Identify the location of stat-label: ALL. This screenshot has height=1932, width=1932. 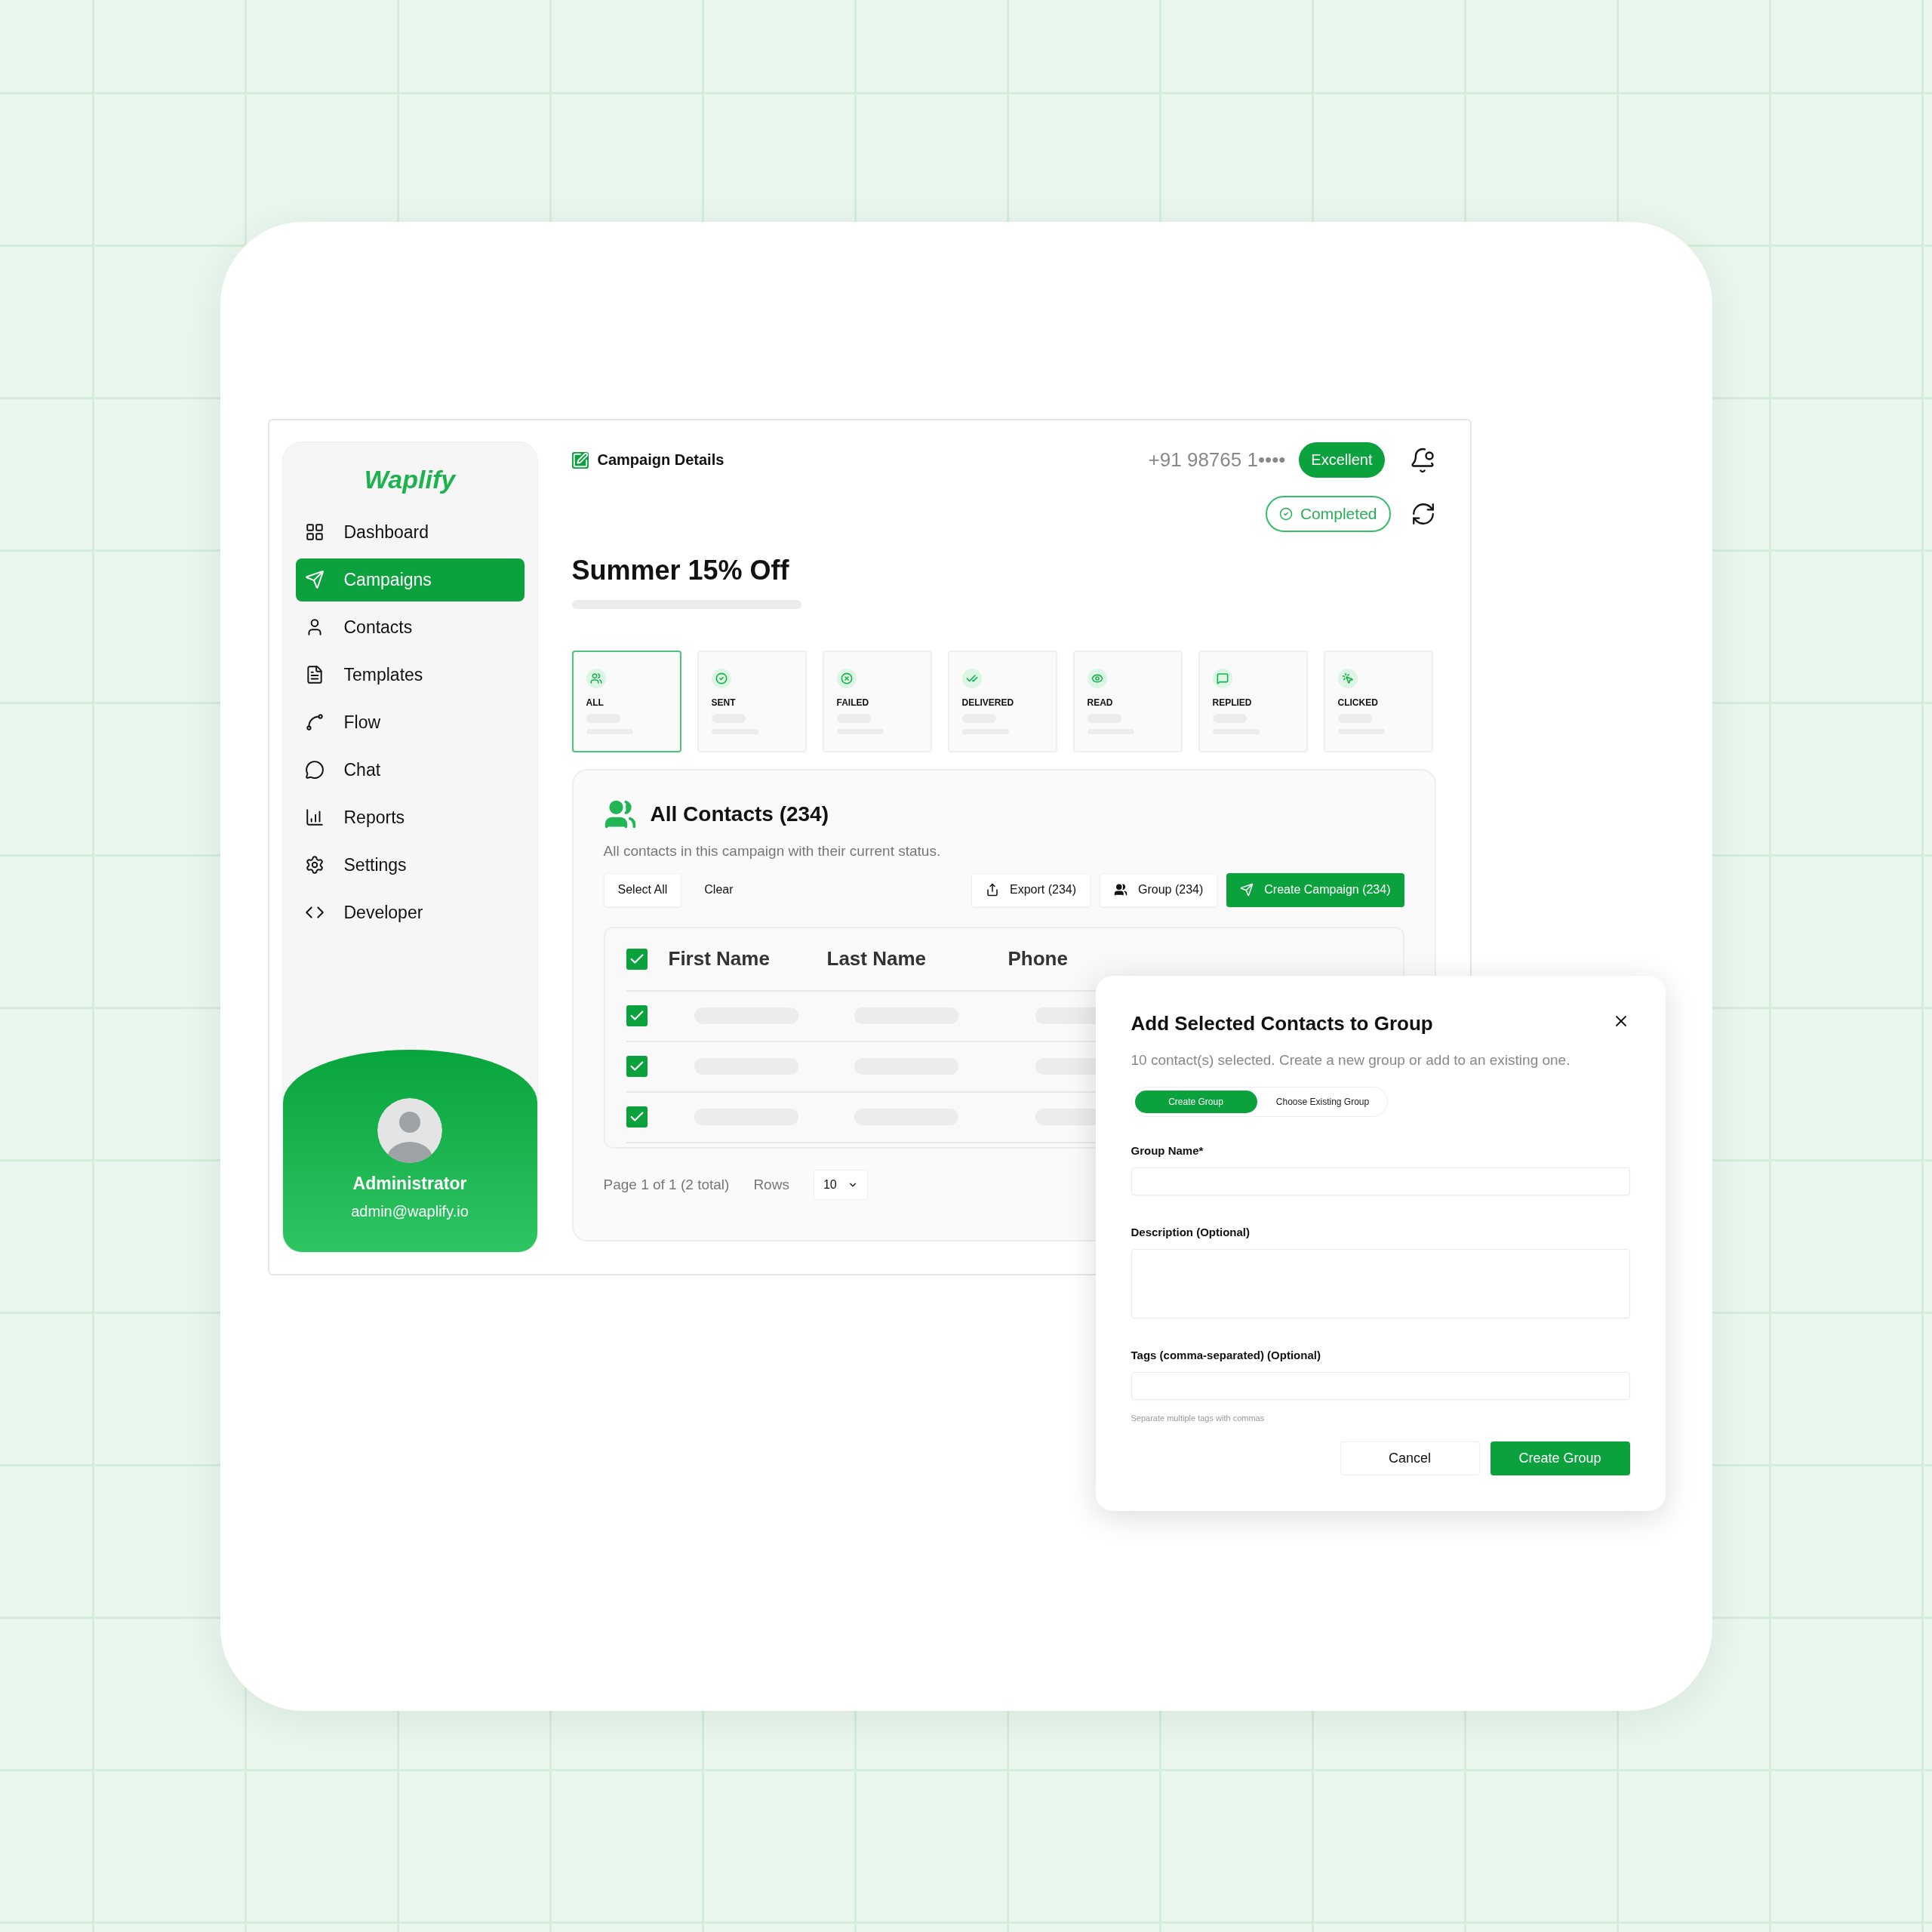
(595, 702).